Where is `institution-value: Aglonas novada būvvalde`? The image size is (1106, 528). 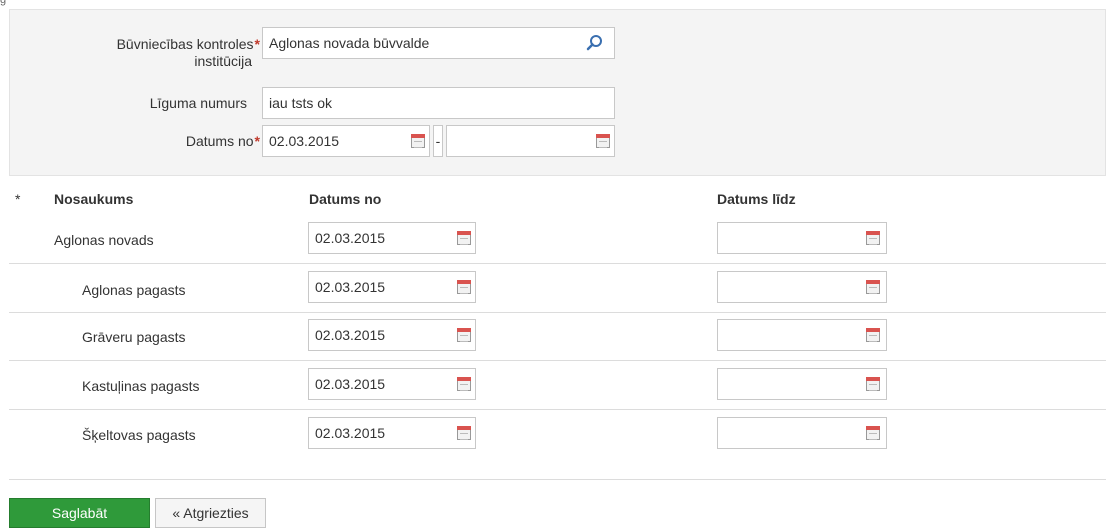 institution-value: Aglonas novada būvvalde is located at coordinates (349, 43).